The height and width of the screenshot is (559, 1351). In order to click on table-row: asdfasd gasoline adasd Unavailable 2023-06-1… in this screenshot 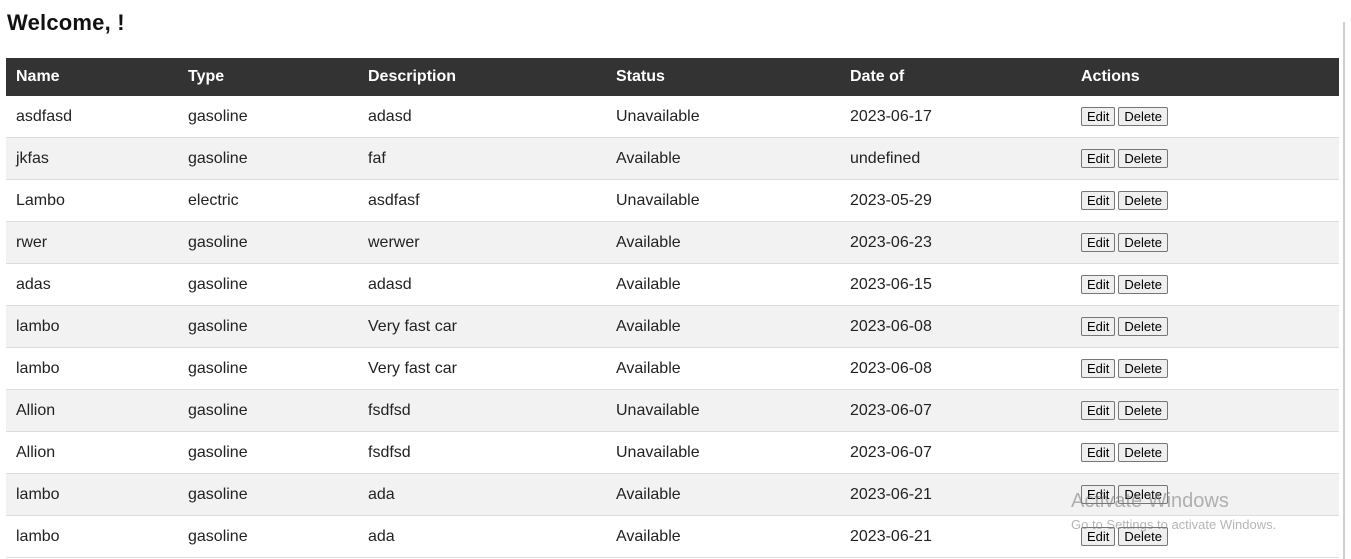, I will do `click(672, 117)`.